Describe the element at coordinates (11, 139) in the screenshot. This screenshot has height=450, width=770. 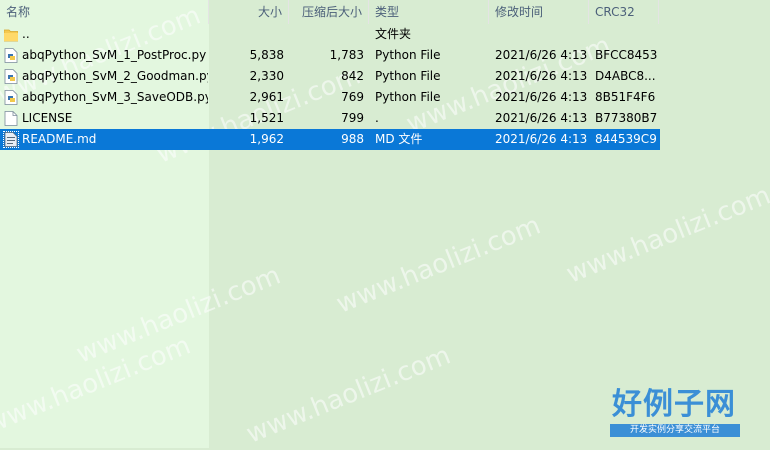
I see `md-file-icon` at that location.